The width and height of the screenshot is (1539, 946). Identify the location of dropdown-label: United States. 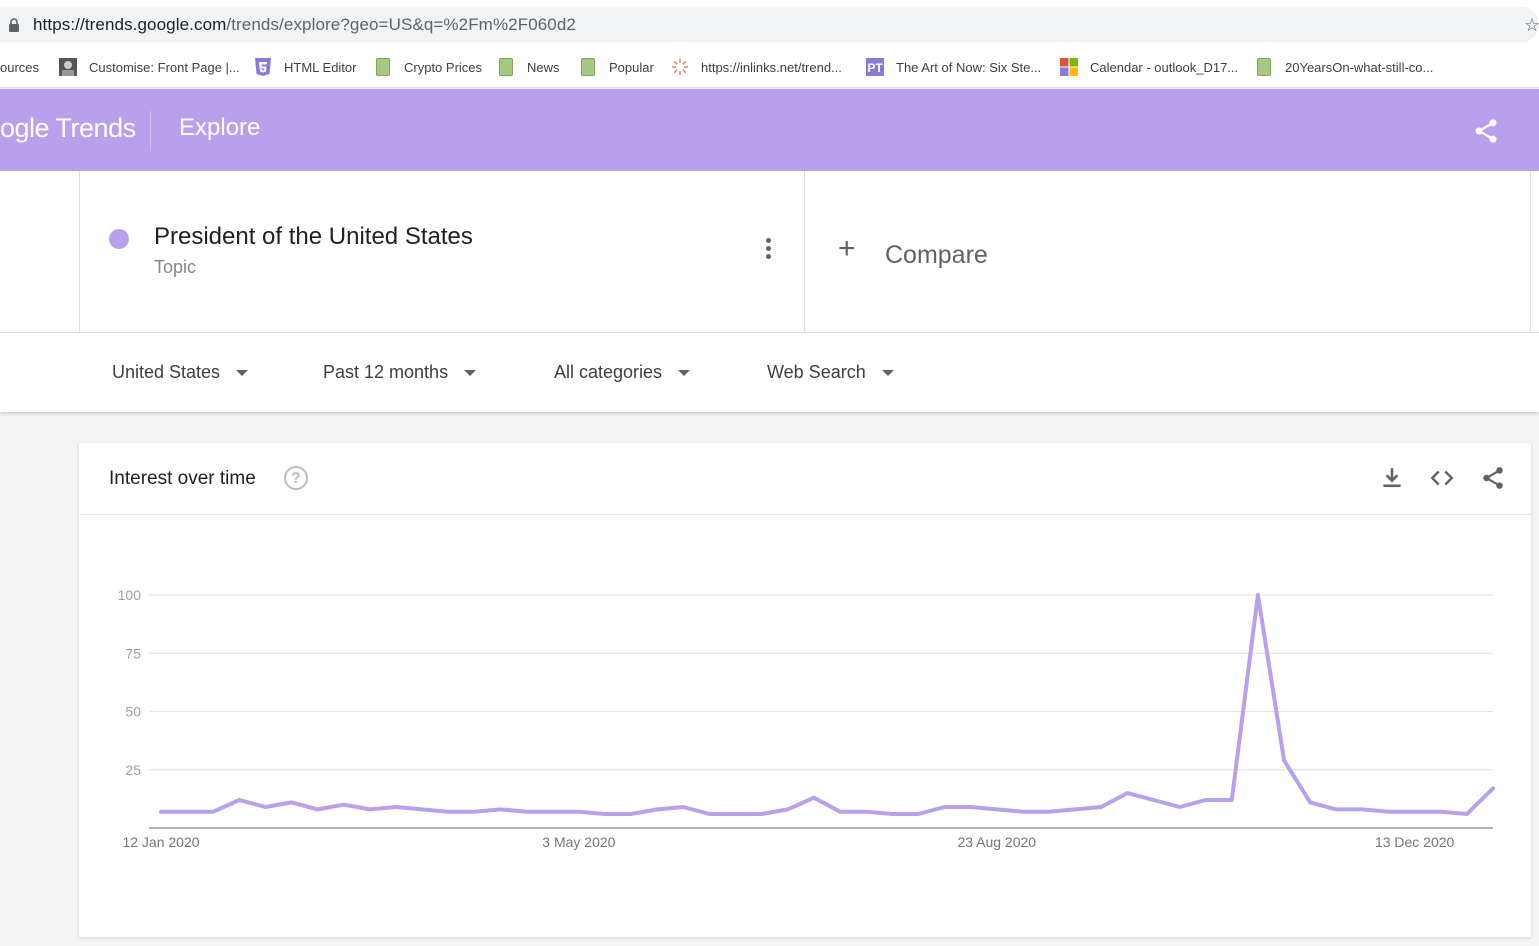
(166, 372).